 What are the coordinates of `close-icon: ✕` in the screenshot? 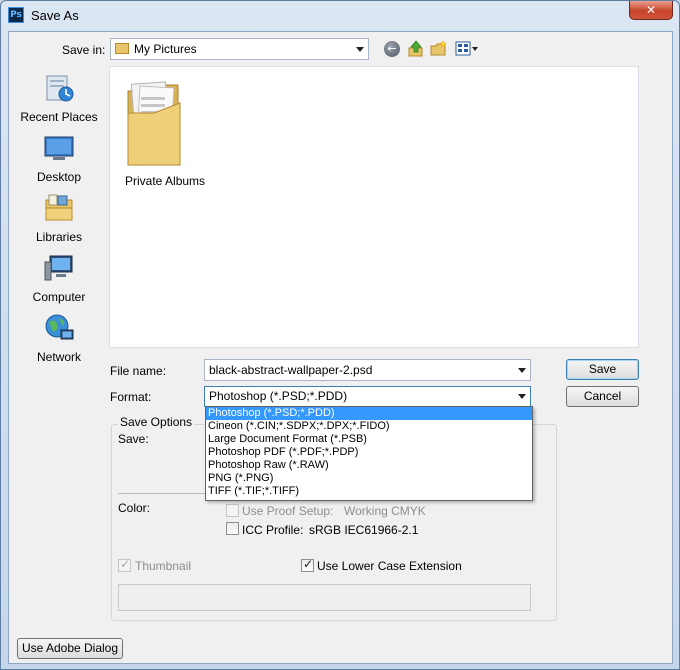 It's located at (651, 10).